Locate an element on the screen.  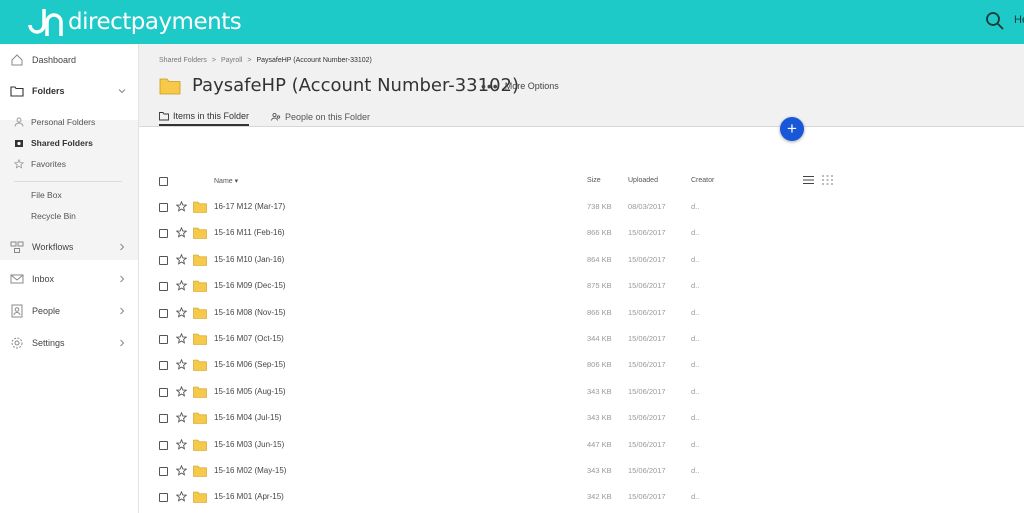
file-name: 15-16 M04 (Jul-15) is located at coordinates (248, 417).